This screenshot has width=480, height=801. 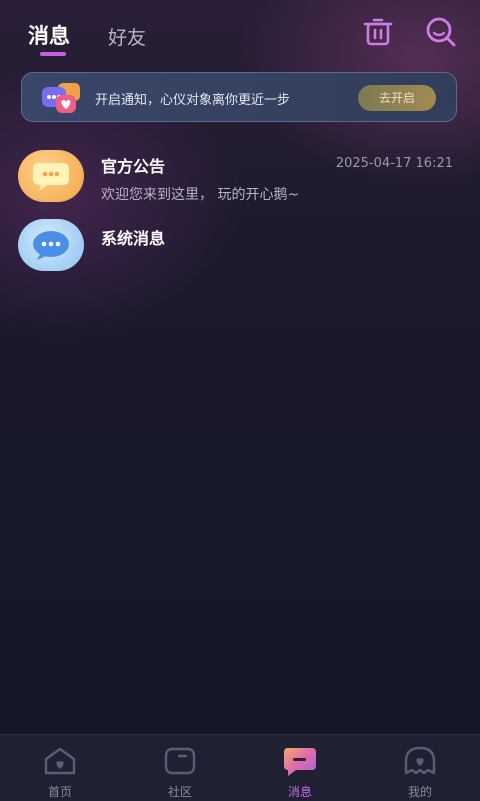 What do you see at coordinates (420, 760) in the screenshot?
I see `profile-icon` at bounding box center [420, 760].